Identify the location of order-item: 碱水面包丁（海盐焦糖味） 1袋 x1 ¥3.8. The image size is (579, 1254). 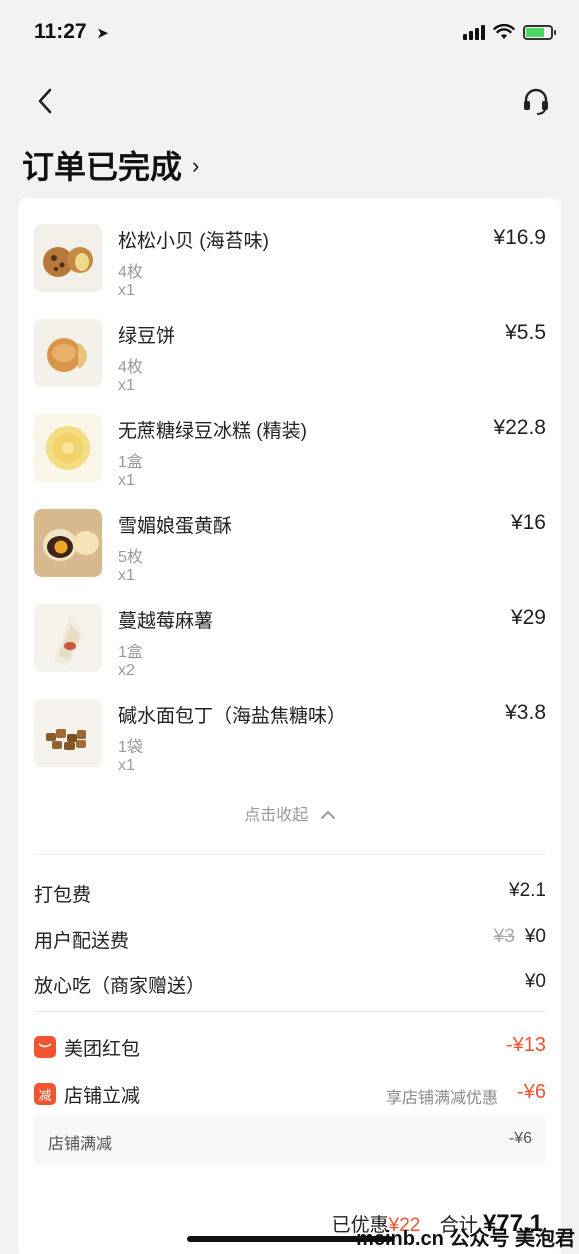
(290, 737).